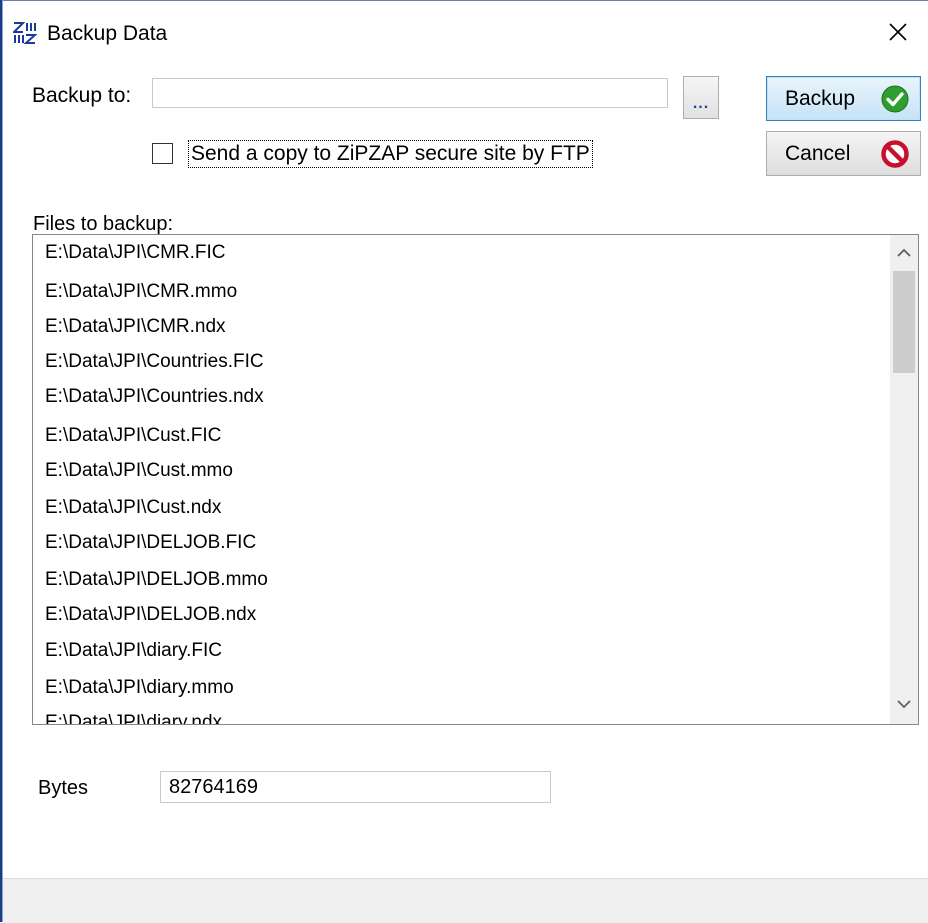 The height and width of the screenshot is (923, 928). What do you see at coordinates (465, 37) in the screenshot?
I see `title-bar: Backup Data` at bounding box center [465, 37].